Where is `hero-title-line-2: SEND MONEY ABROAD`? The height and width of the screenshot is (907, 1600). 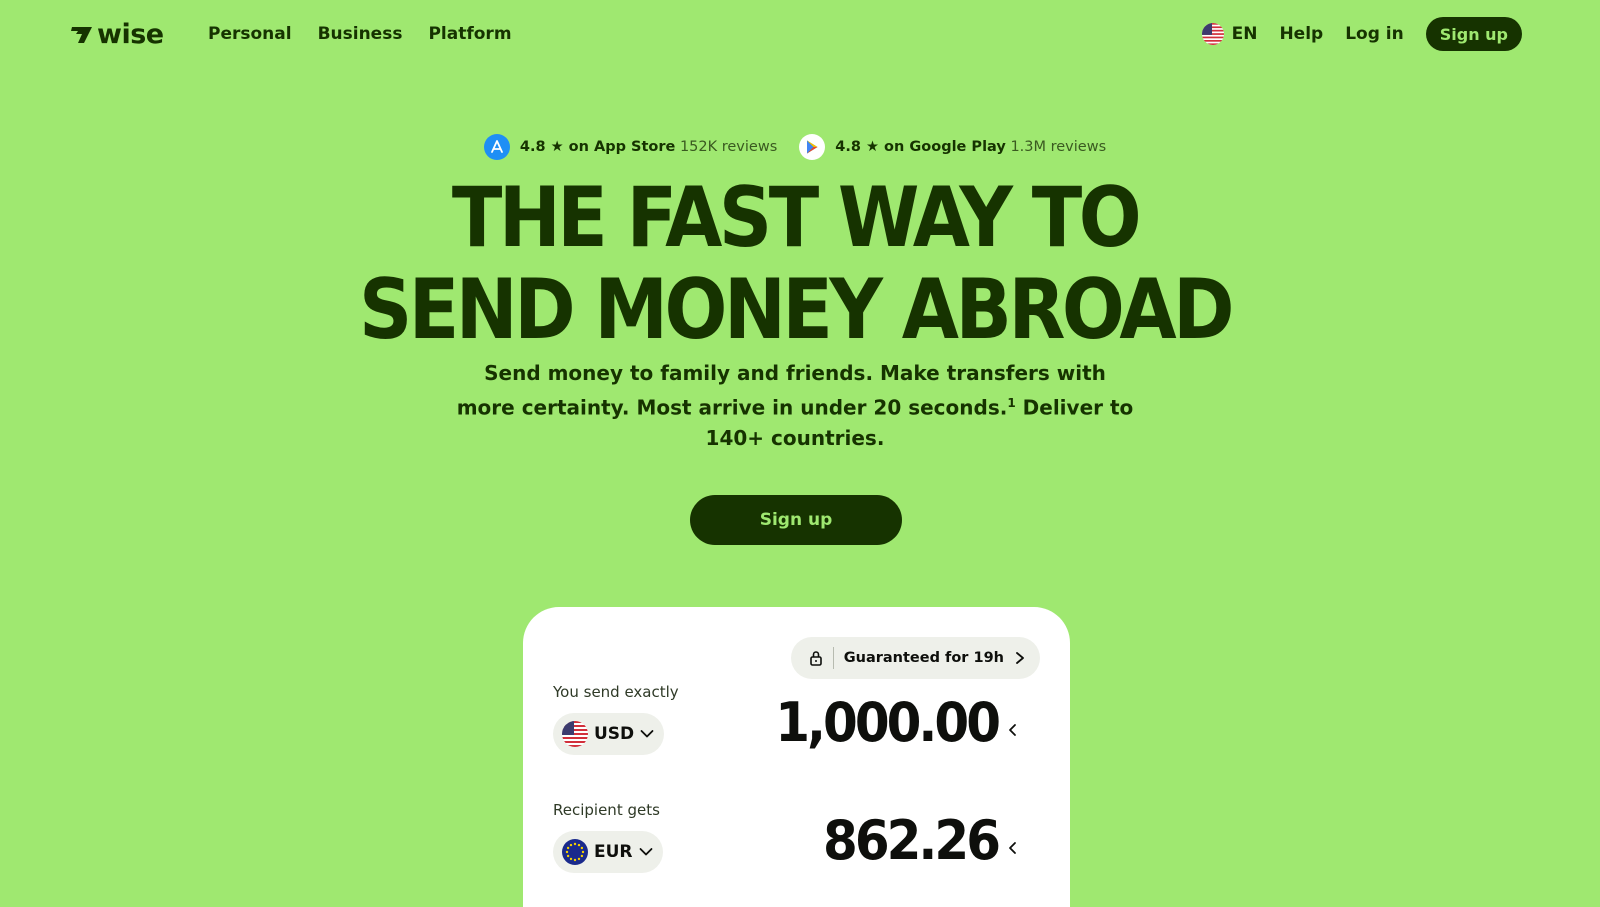 hero-title-line-2: SEND MONEY ABROAD is located at coordinates (796, 309).